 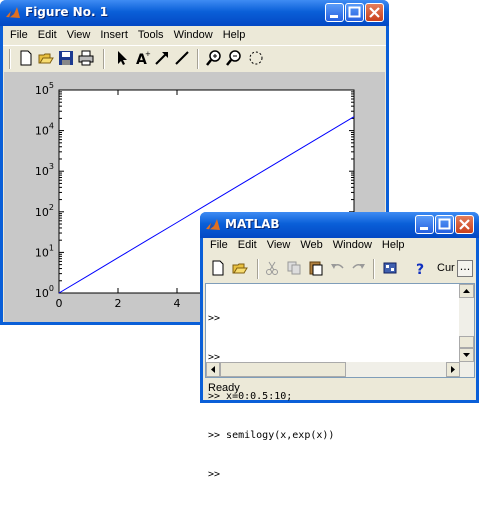 What do you see at coordinates (182, 58) in the screenshot?
I see `insert-line-icon` at bounding box center [182, 58].